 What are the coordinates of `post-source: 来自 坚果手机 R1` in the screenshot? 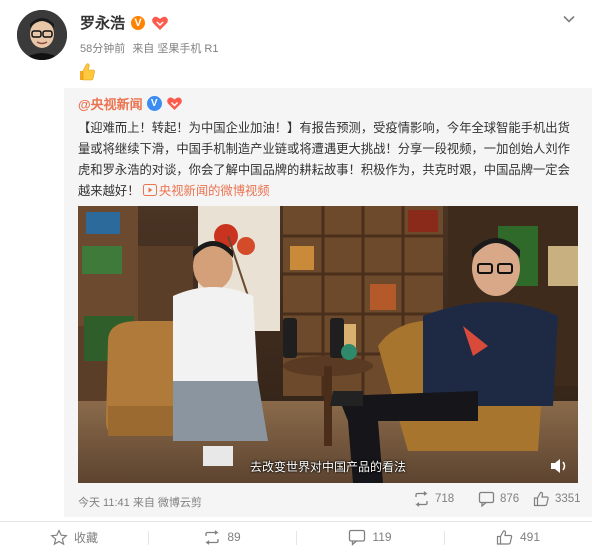 It's located at (175, 49).